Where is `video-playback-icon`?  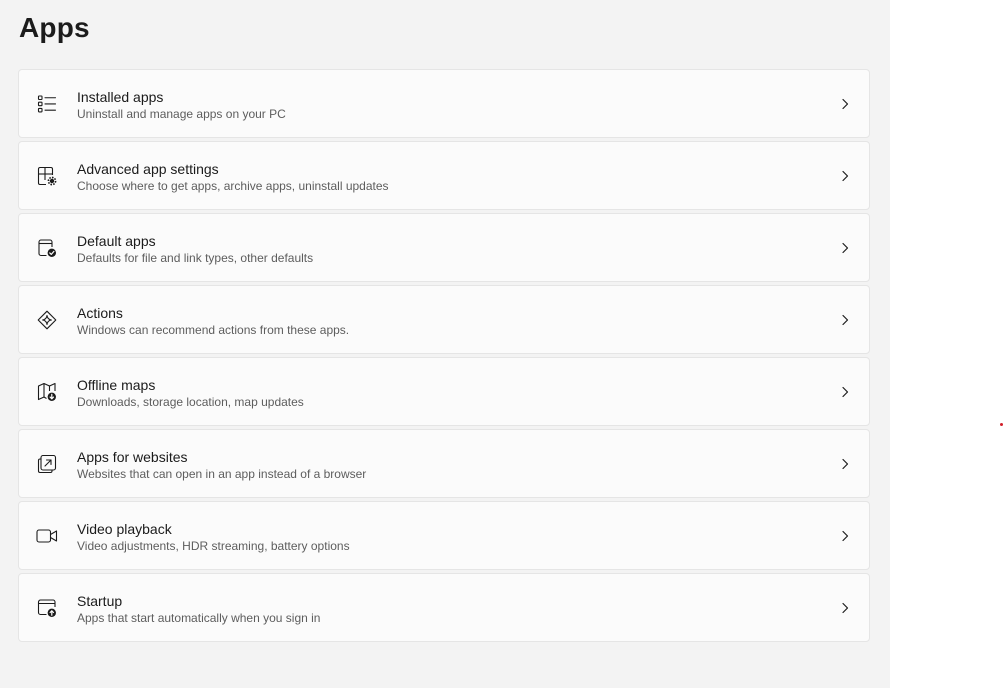 video-playback-icon is located at coordinates (47, 536).